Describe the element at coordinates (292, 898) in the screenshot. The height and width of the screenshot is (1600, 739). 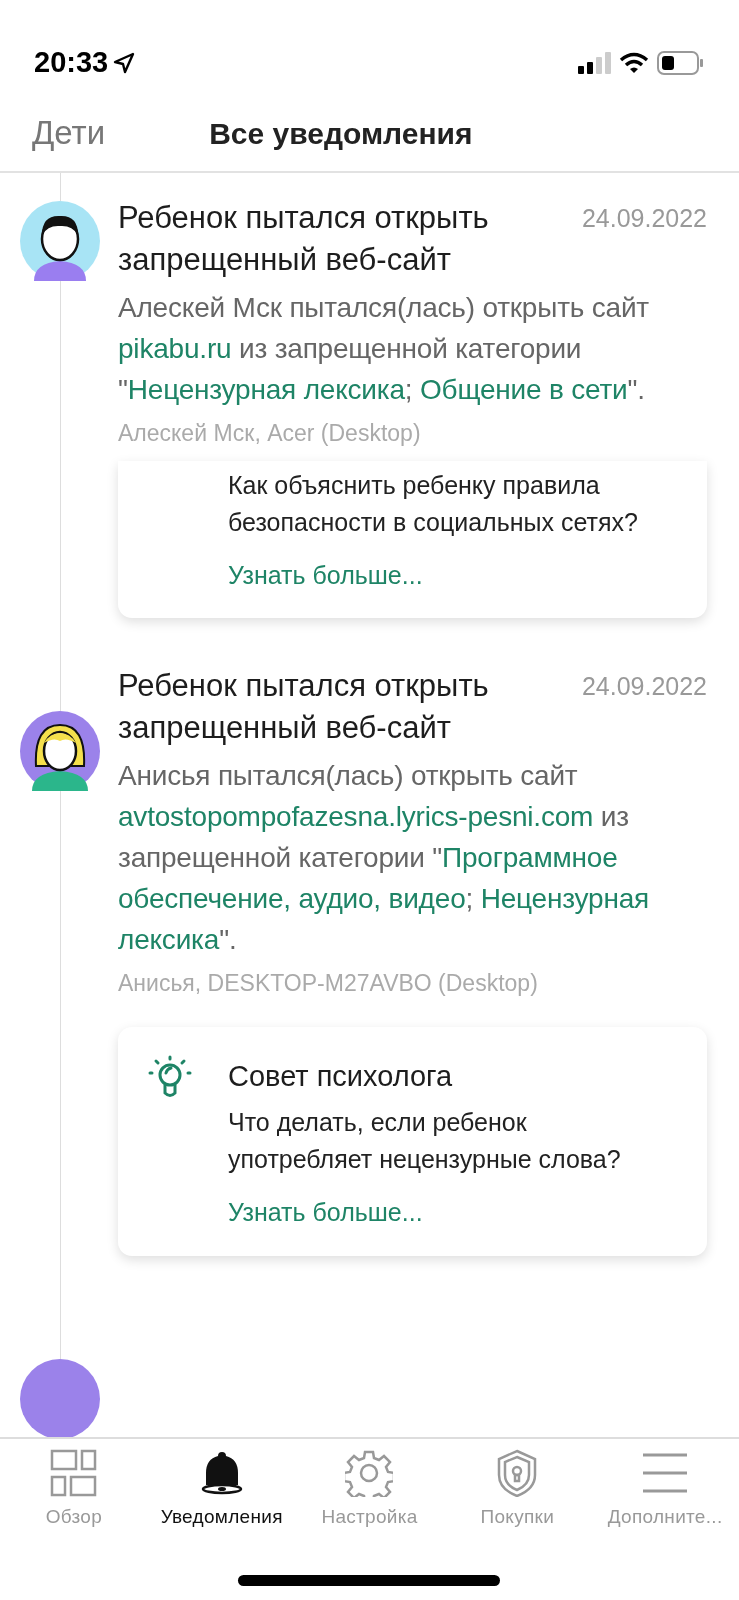
I see `site-link: обеспечение, аудио, видео` at that location.